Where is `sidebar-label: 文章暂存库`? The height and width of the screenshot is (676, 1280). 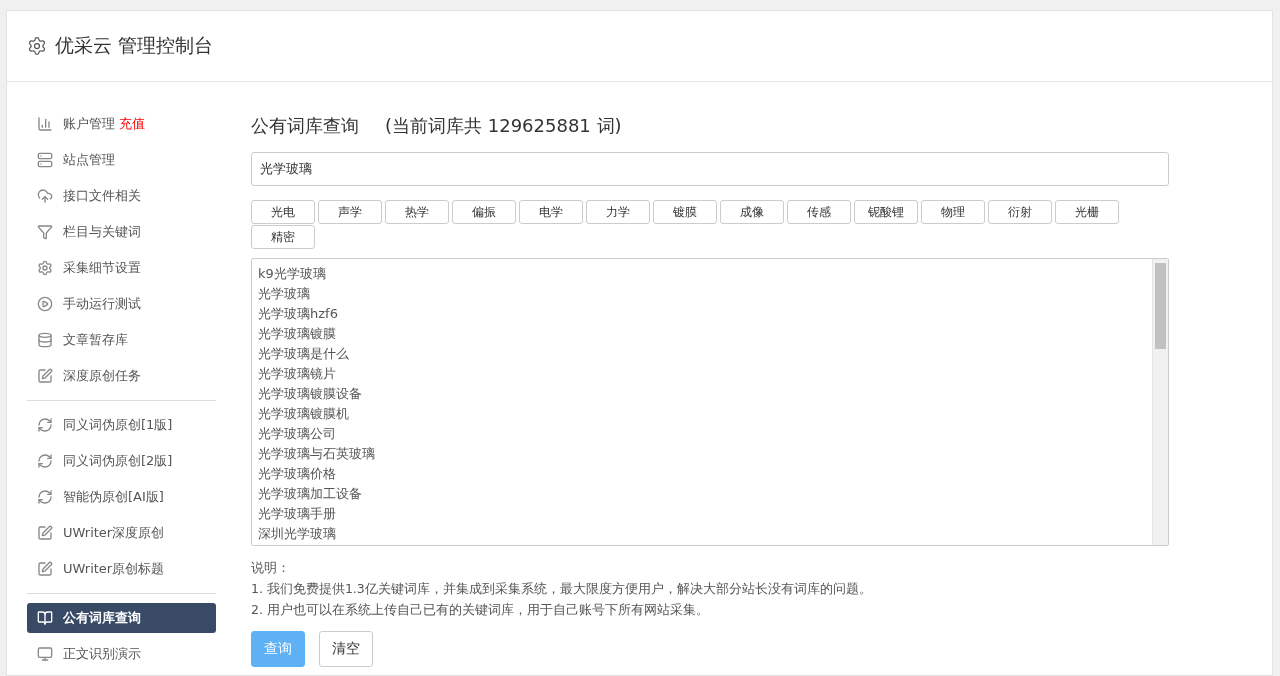 sidebar-label: 文章暂存库 is located at coordinates (95, 340).